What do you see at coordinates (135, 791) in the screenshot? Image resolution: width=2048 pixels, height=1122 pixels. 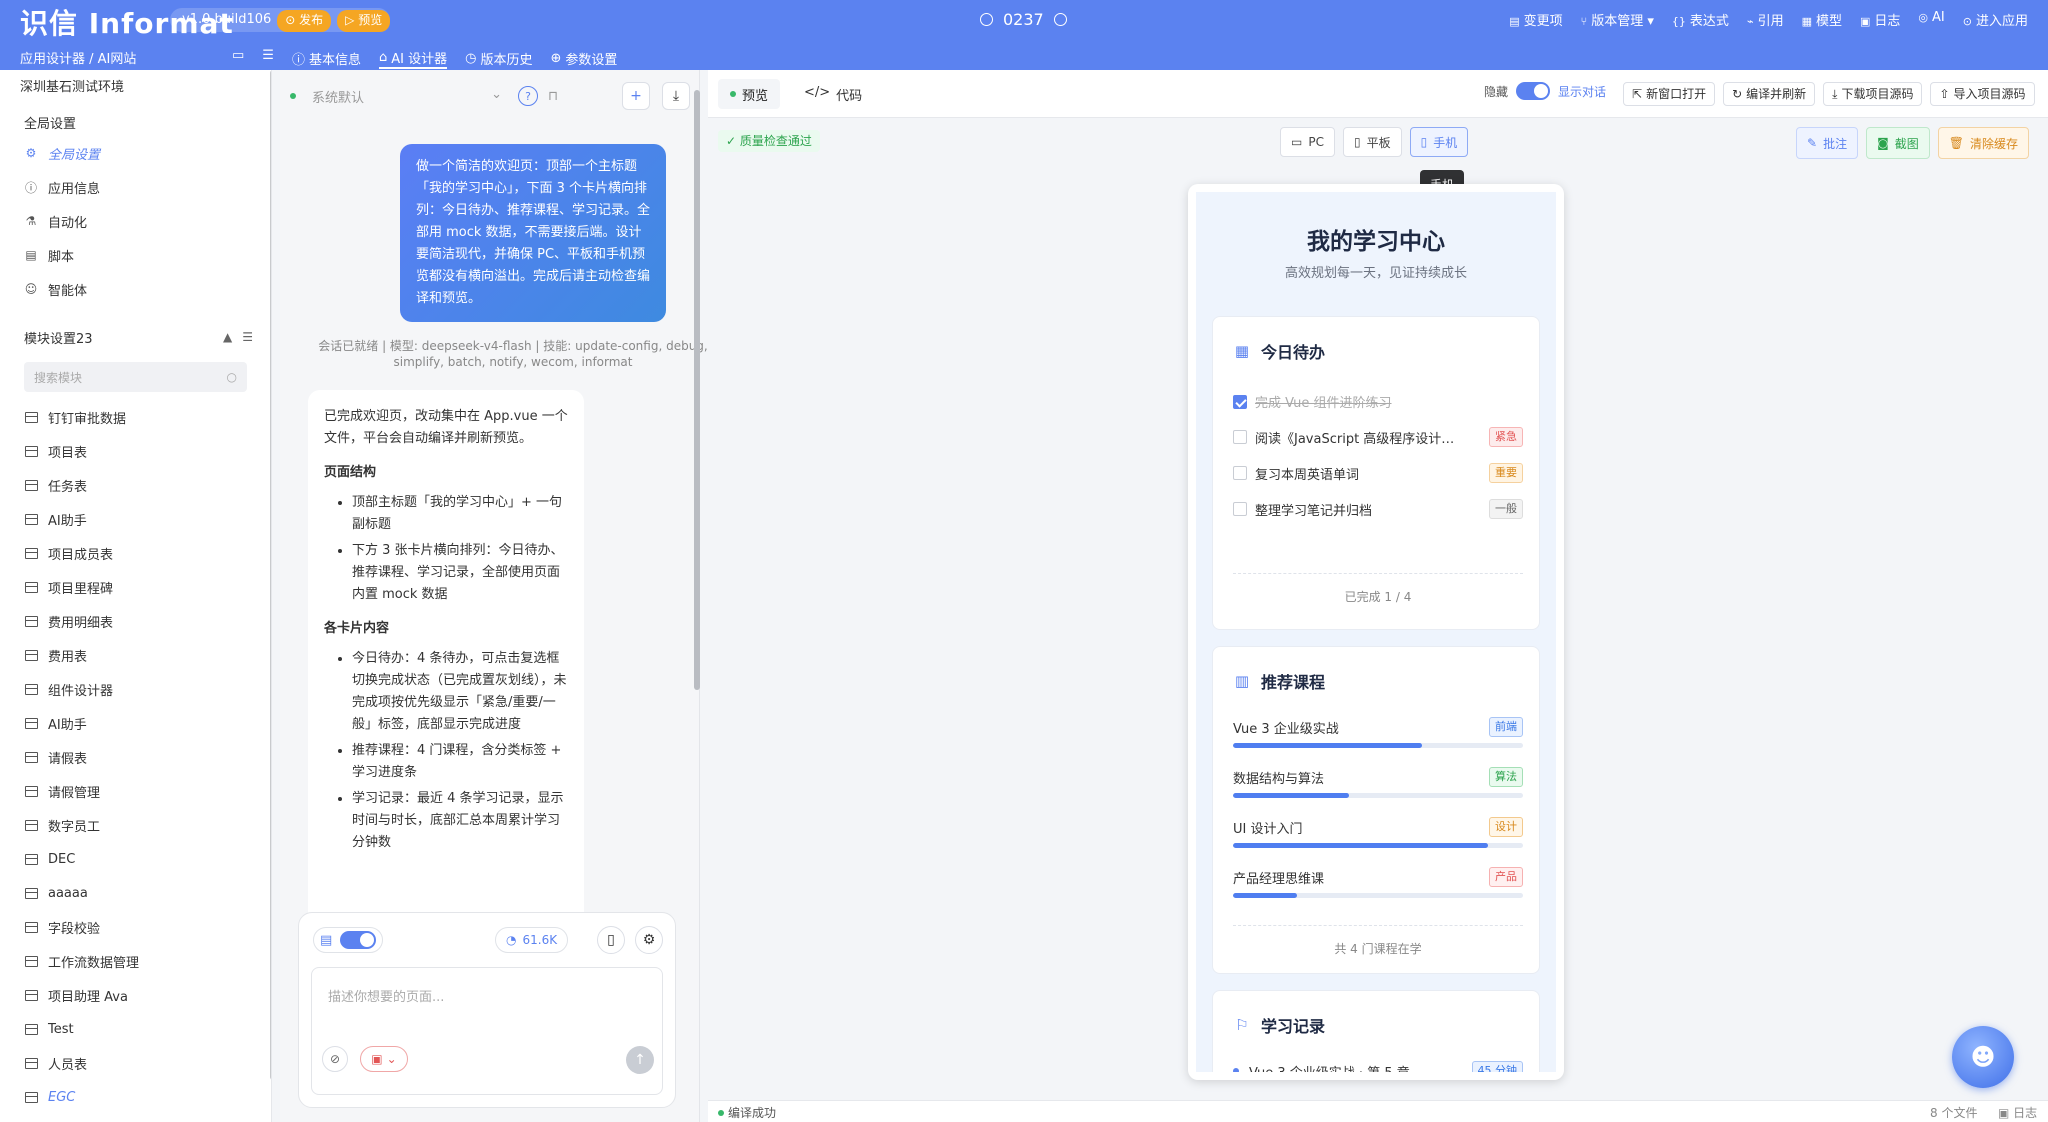 I see `sidebar-module-item: 请假管理` at bounding box center [135, 791].